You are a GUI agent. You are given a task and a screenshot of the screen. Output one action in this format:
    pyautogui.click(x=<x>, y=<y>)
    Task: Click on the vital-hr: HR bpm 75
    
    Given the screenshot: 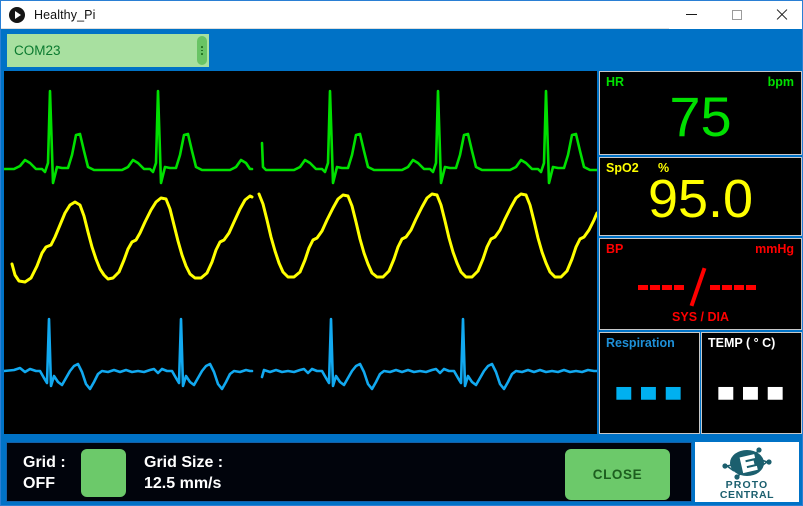 What is the action you would take?
    pyautogui.click(x=700, y=113)
    